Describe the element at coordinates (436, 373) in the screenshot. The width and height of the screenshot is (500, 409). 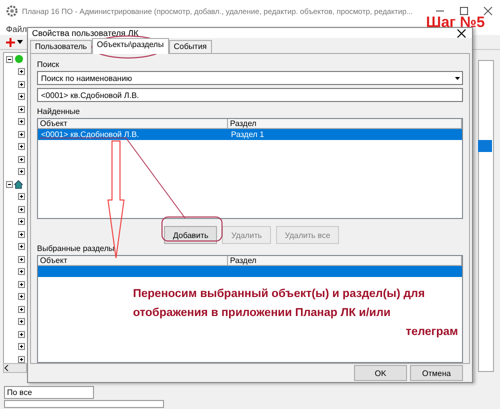
I see `dialog-button: Отмена` at that location.